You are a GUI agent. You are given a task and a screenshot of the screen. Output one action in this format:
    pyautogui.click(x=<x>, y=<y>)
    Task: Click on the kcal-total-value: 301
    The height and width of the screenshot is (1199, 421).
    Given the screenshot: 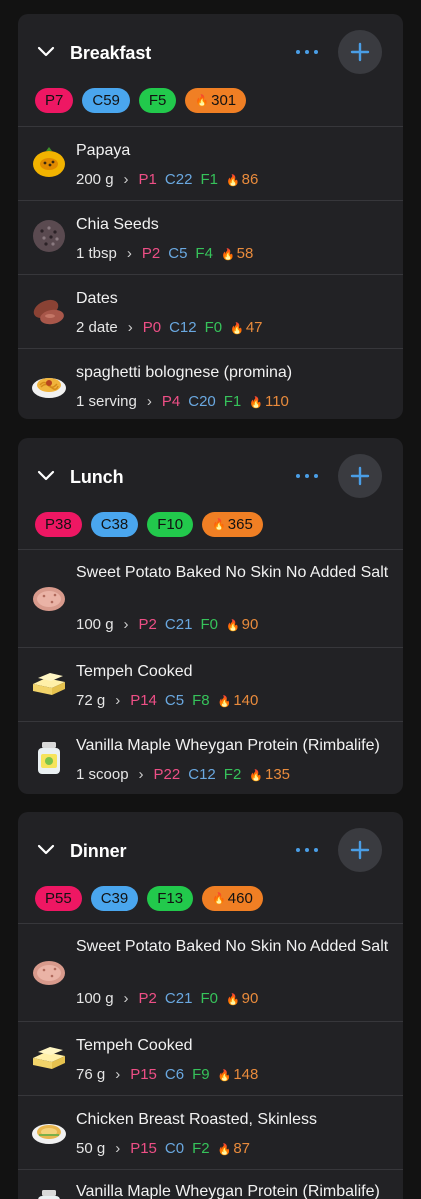 What is the action you would take?
    pyautogui.click(x=224, y=100)
    